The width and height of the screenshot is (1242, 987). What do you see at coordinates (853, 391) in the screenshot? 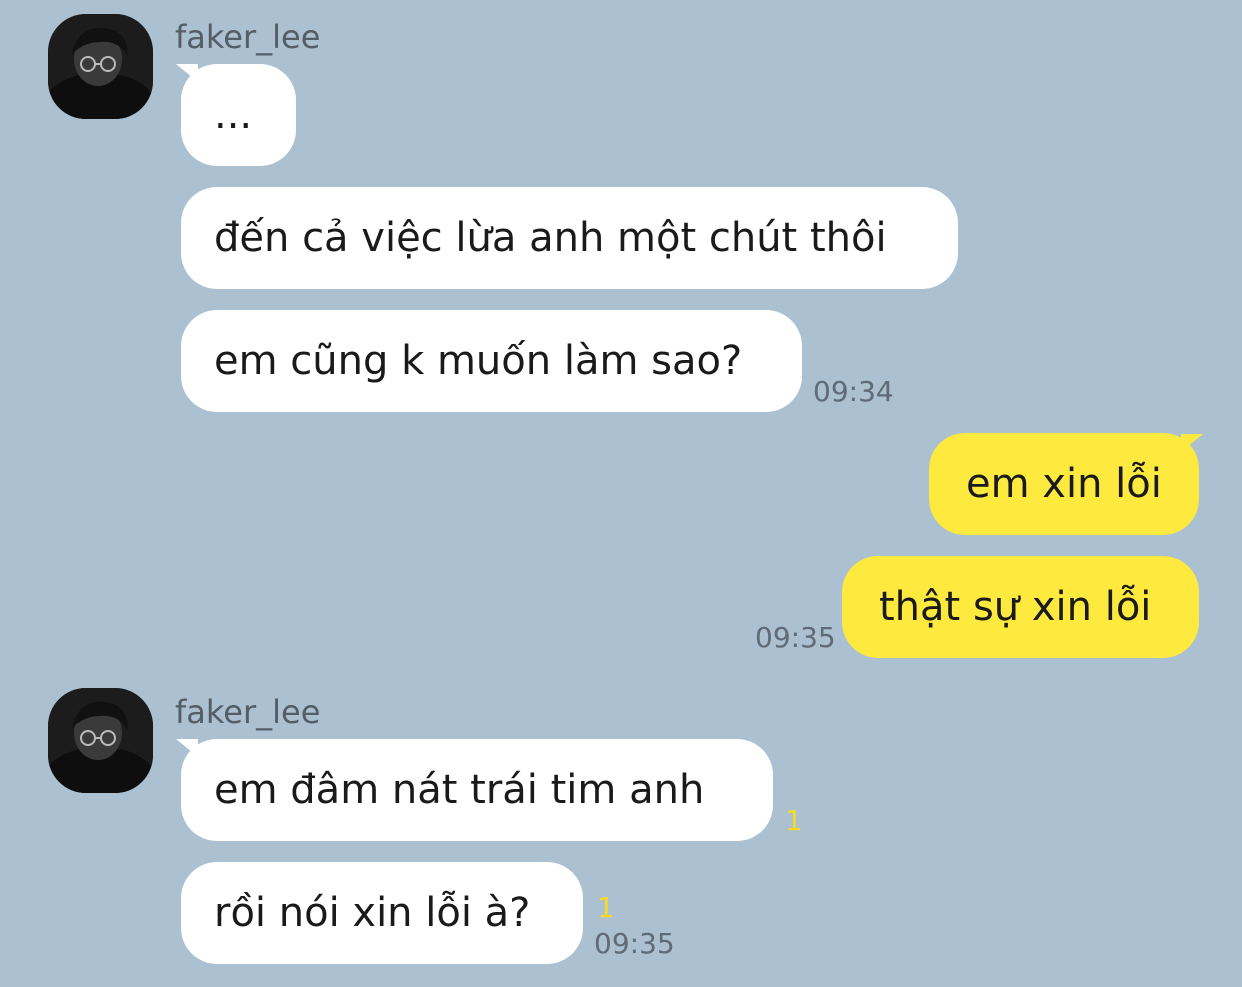
I see `message-timestamp: 09:34` at bounding box center [853, 391].